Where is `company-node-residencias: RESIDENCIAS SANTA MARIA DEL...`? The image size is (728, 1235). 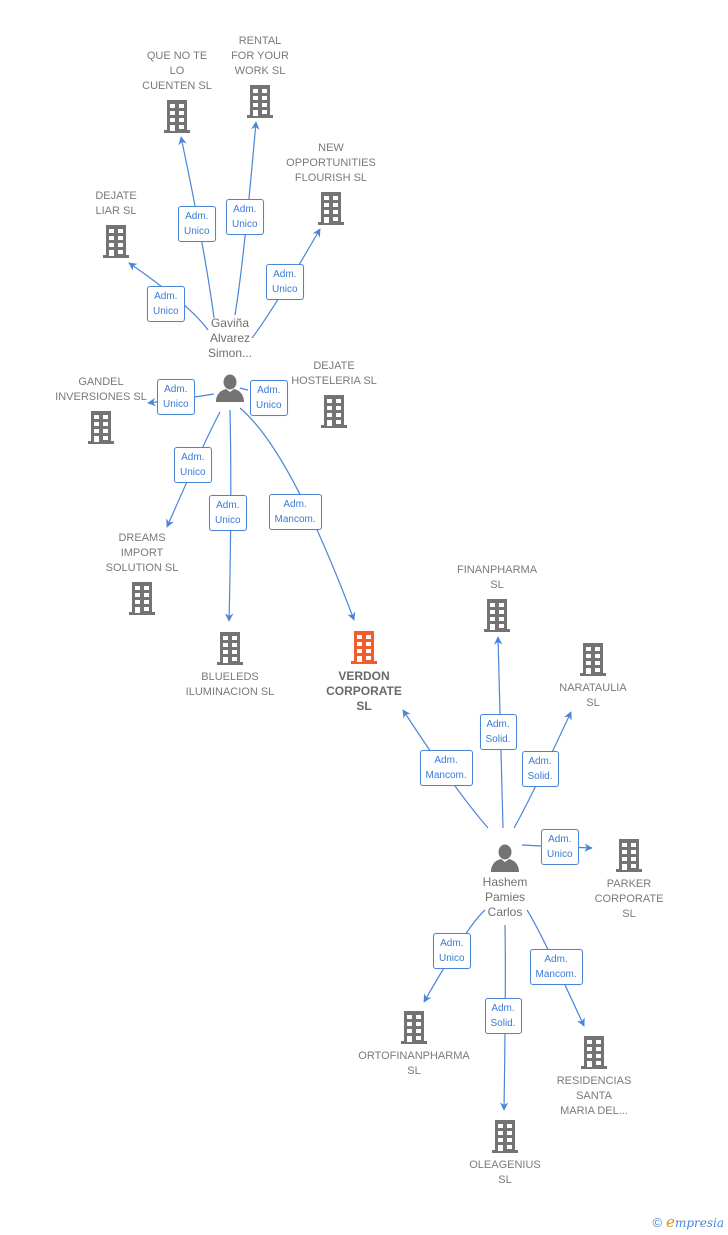 company-node-residencias: RESIDENCIAS SANTA MARIA DEL... is located at coordinates (594, 1076).